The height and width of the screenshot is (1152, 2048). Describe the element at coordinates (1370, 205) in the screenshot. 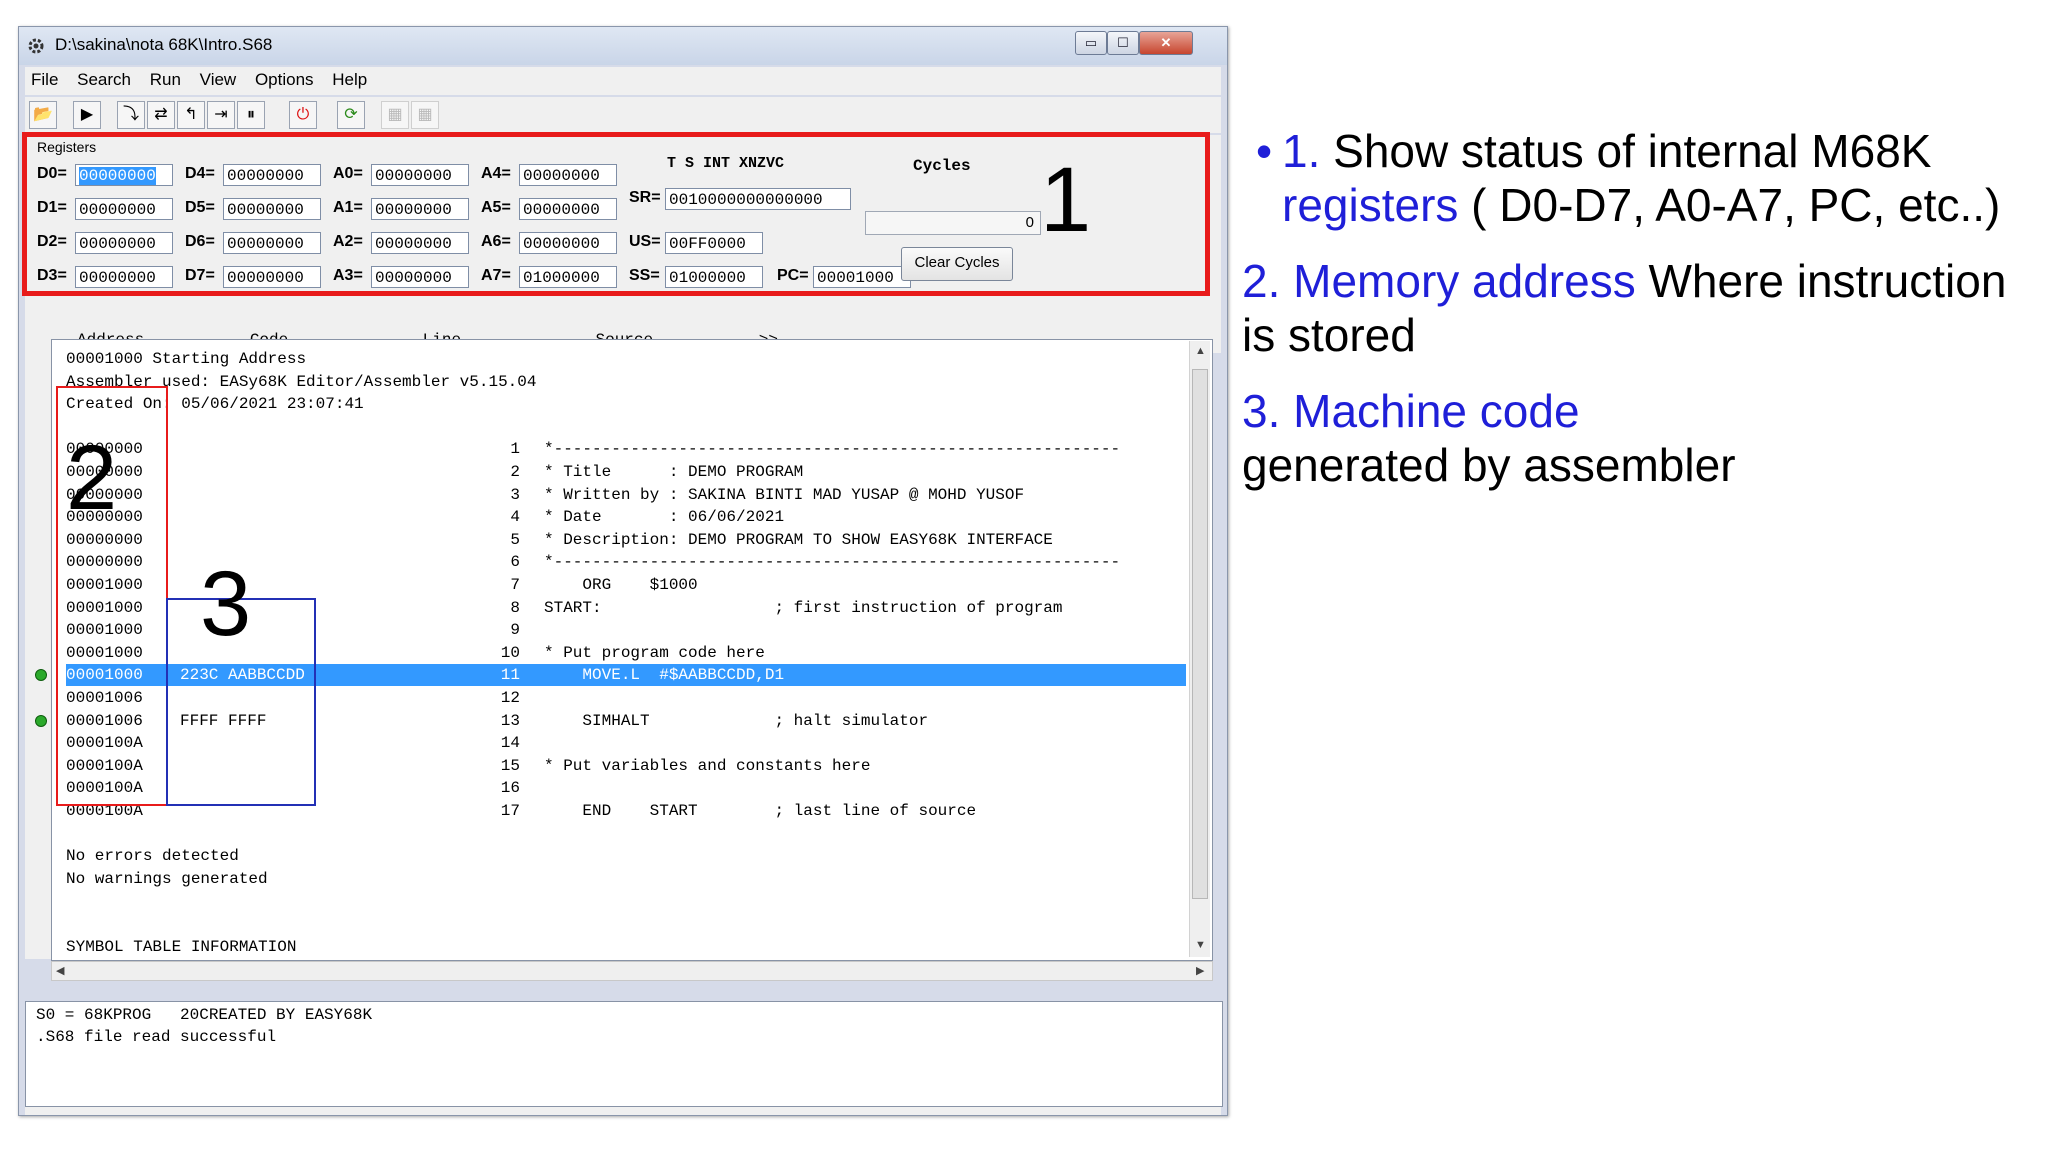

I see `note-1-keyword: registers` at that location.